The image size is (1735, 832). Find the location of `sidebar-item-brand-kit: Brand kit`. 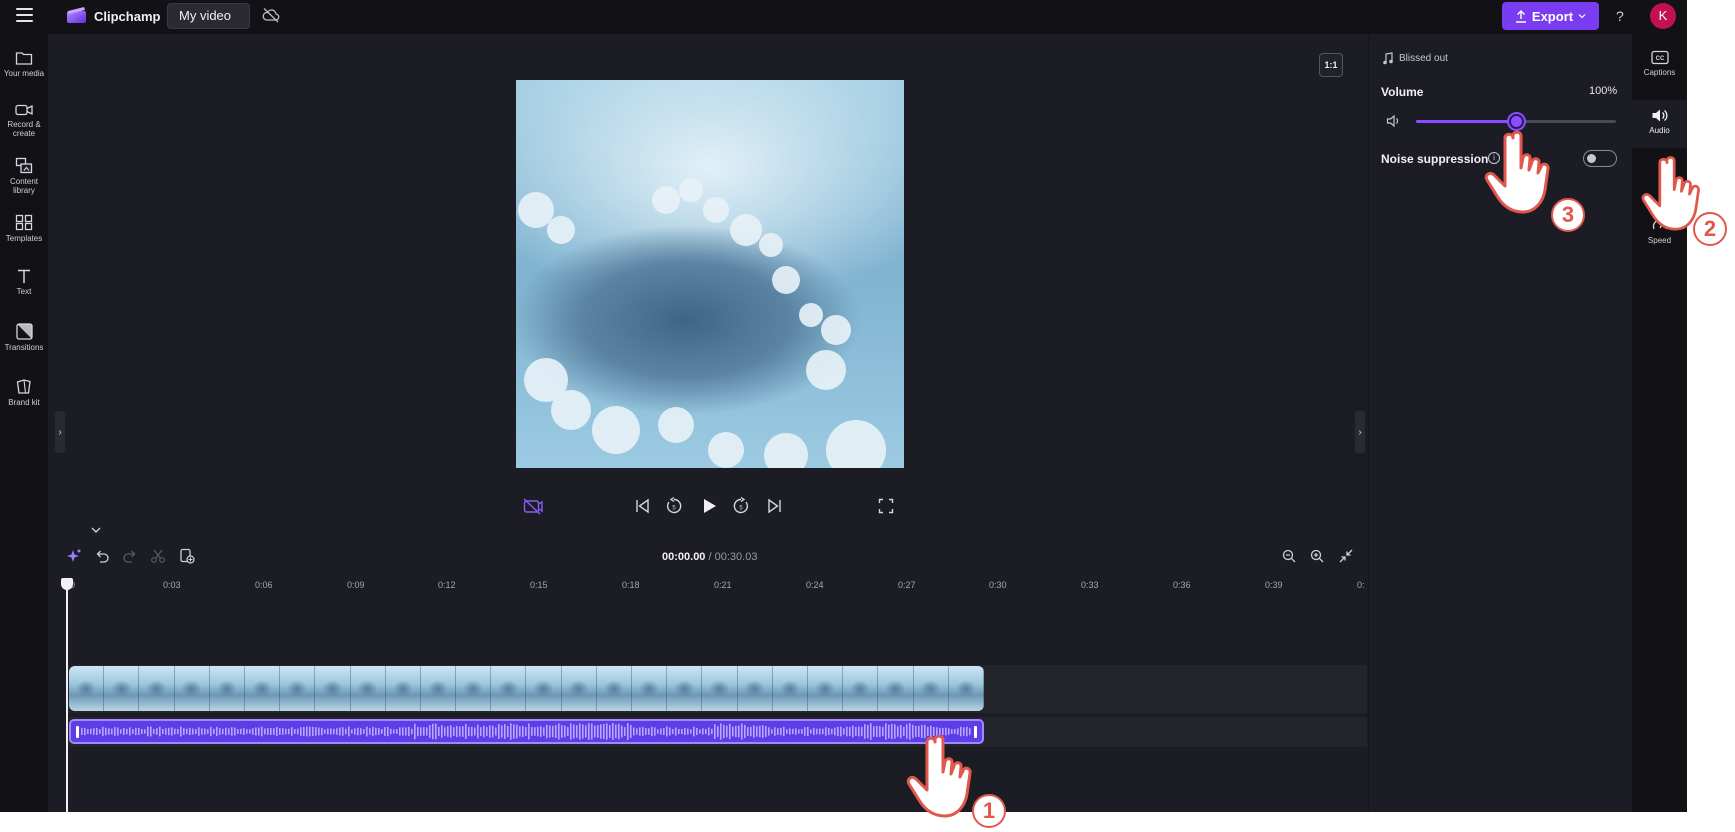

sidebar-item-brand-kit: Brand kit is located at coordinates (24, 392).